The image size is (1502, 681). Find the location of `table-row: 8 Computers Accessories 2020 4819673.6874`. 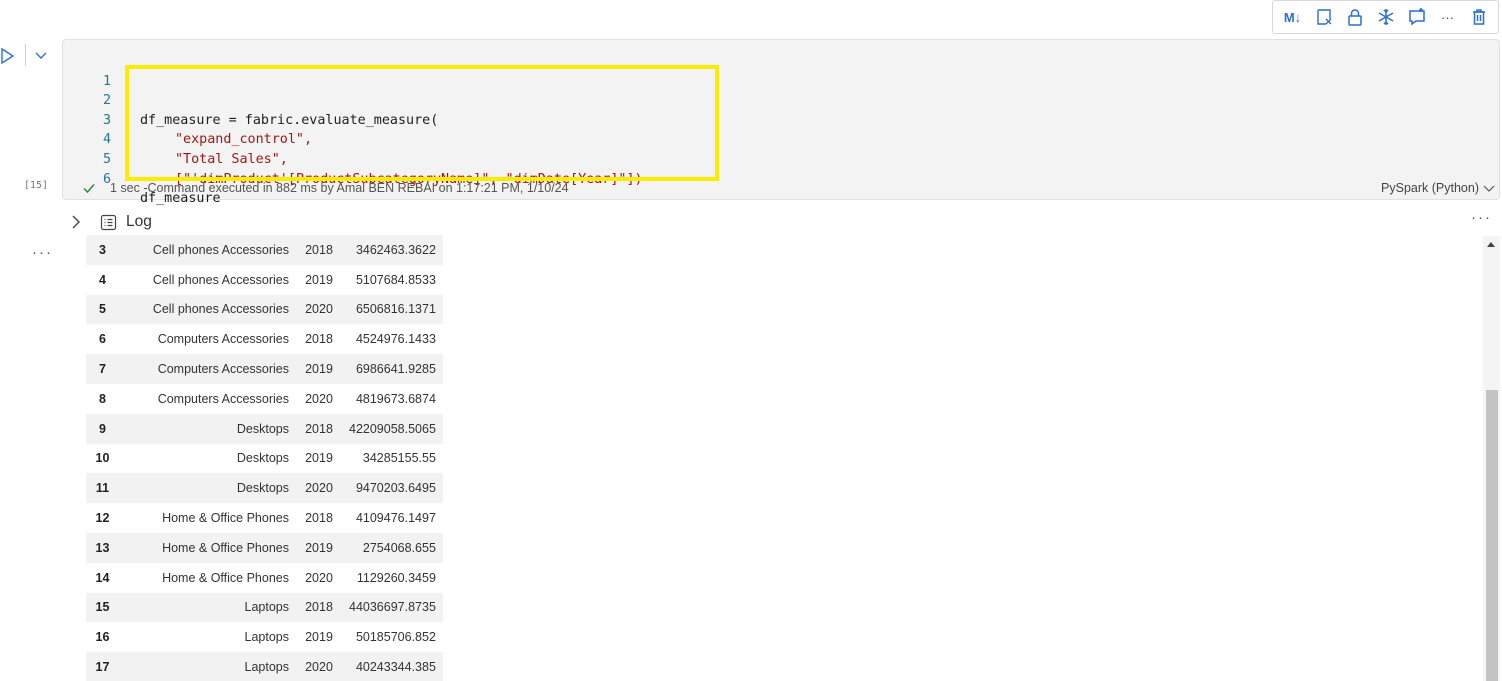

table-row: 8 Computers Accessories 2020 4819673.6874 is located at coordinates (264, 398).